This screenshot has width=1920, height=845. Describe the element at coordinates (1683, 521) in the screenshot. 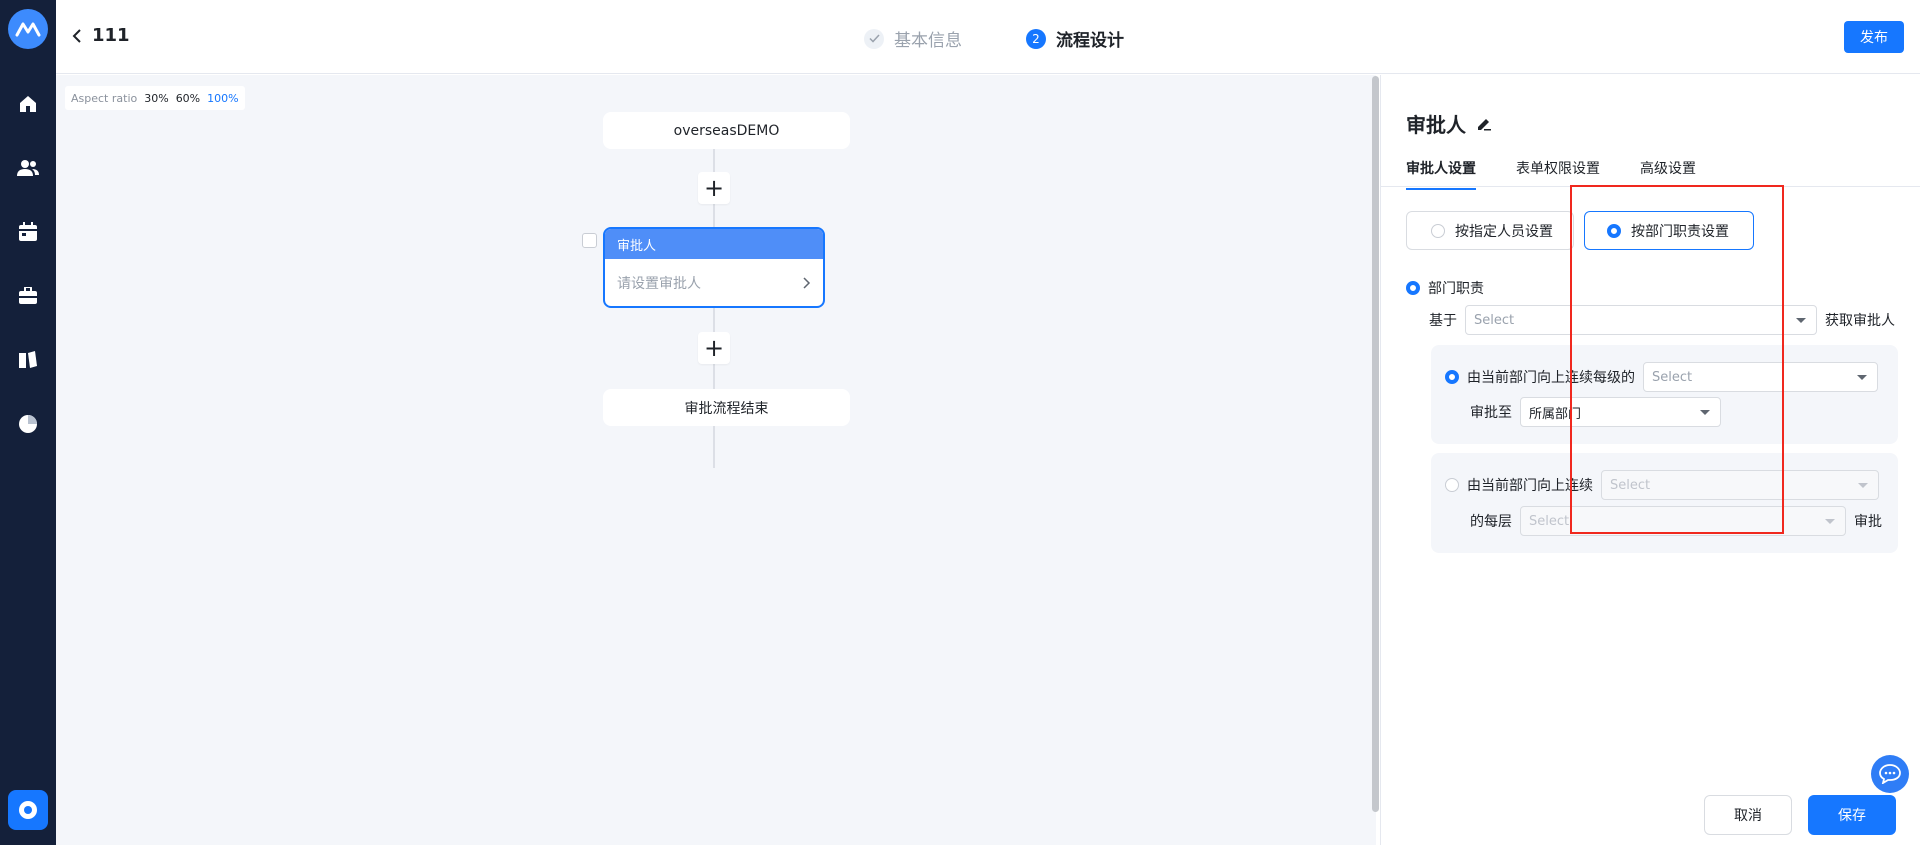

I see `each-layer-select: Select` at that location.